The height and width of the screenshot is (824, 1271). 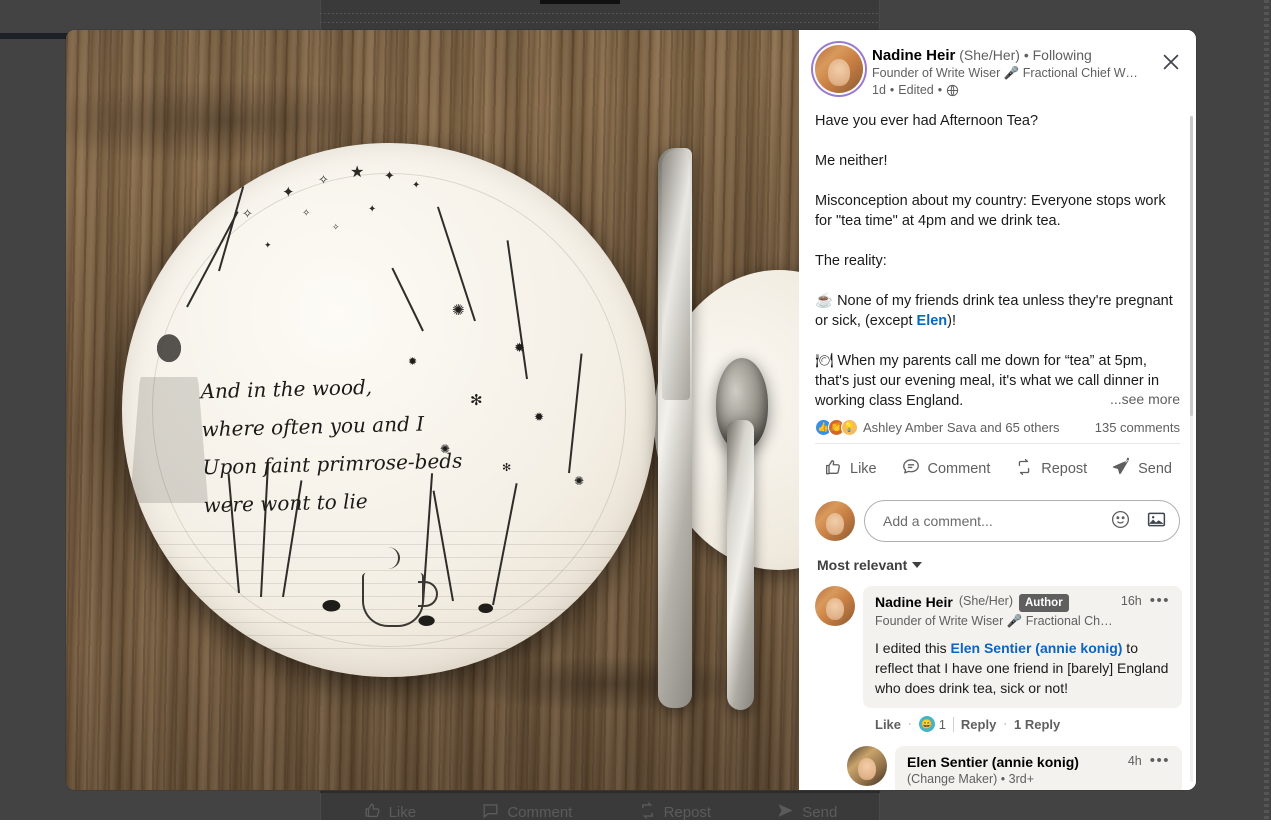 What do you see at coordinates (1266, 410) in the screenshot?
I see `background-scrollbar` at bounding box center [1266, 410].